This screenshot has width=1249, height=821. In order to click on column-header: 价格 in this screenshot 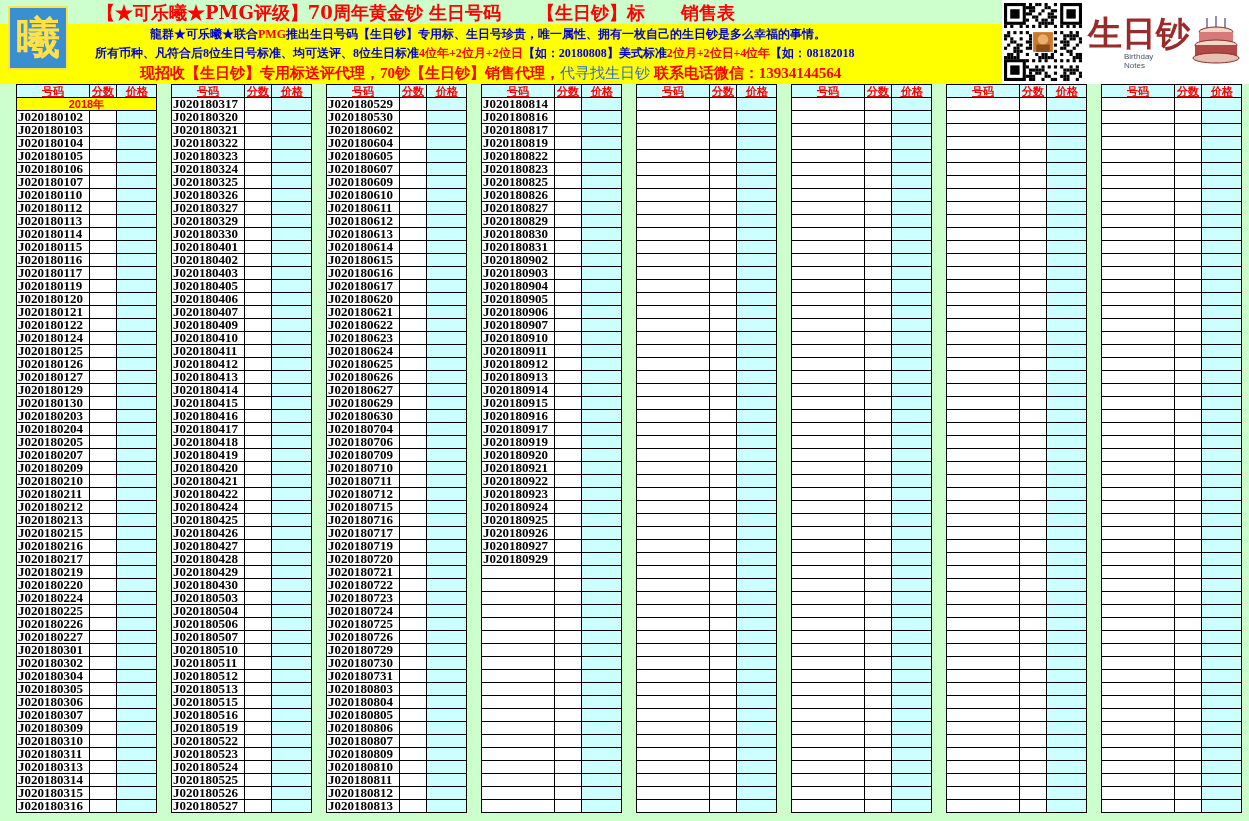, I will do `click(1222, 91)`.